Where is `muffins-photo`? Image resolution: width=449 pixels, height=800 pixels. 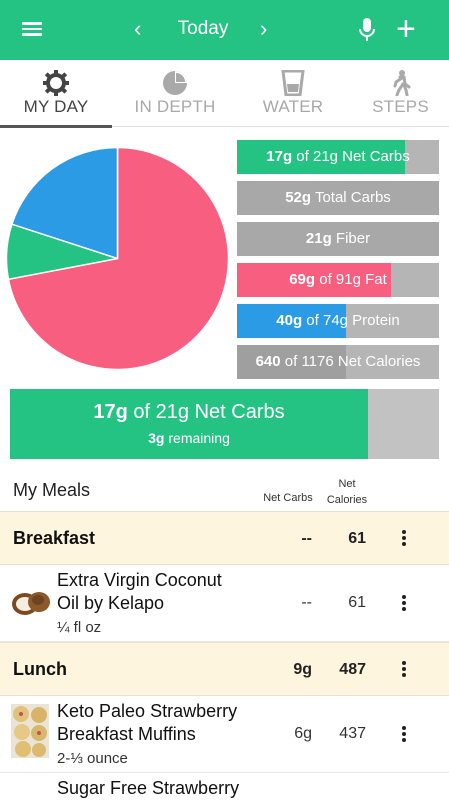 muffins-photo is located at coordinates (30, 731).